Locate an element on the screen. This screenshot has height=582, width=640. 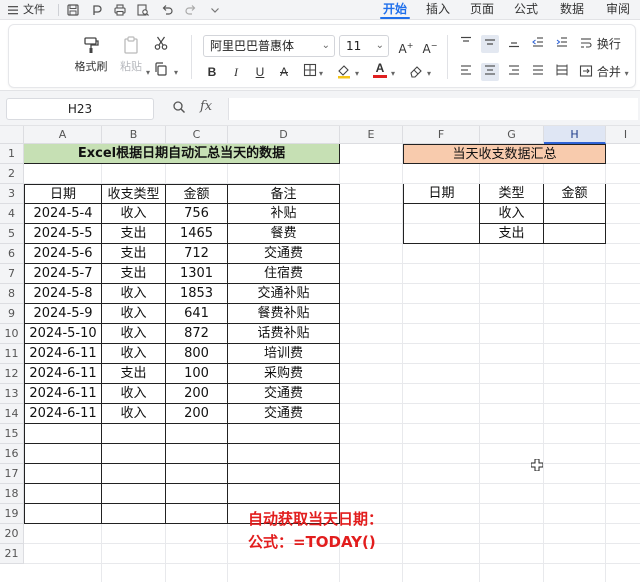
row-header-14: 14 is located at coordinates (12, 414).